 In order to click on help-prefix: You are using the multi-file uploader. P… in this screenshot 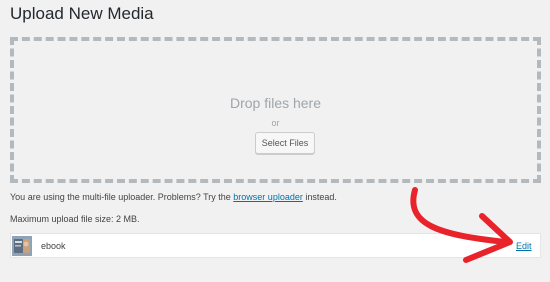, I will do `click(122, 197)`.